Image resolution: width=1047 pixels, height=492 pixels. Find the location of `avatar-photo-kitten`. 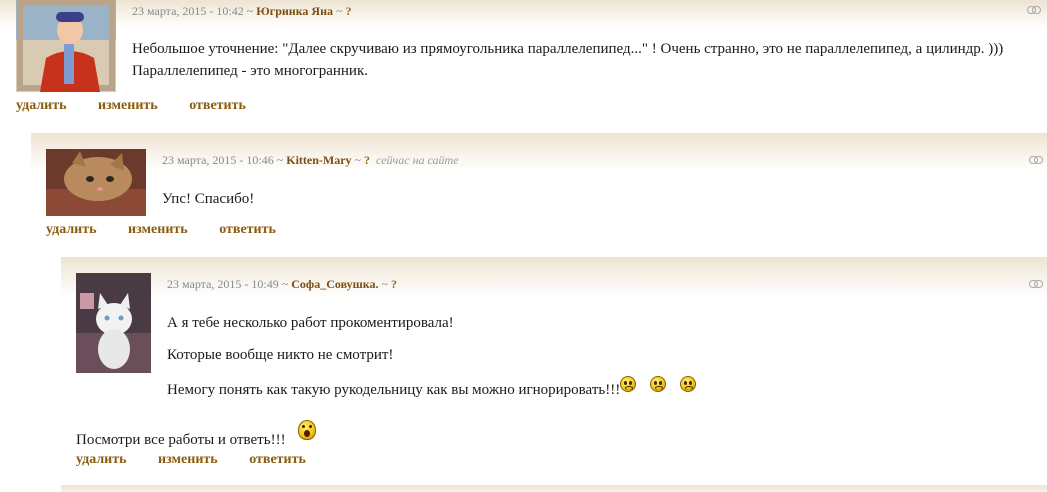

avatar-photo-kitten is located at coordinates (96, 182).